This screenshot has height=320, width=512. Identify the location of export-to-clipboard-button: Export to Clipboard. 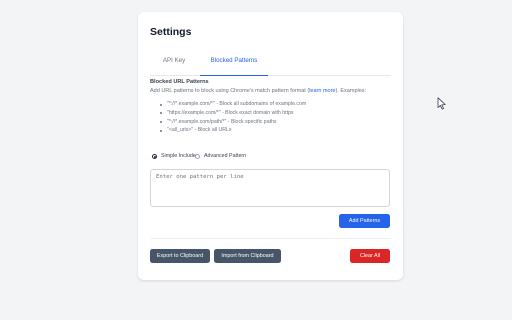
(180, 256).